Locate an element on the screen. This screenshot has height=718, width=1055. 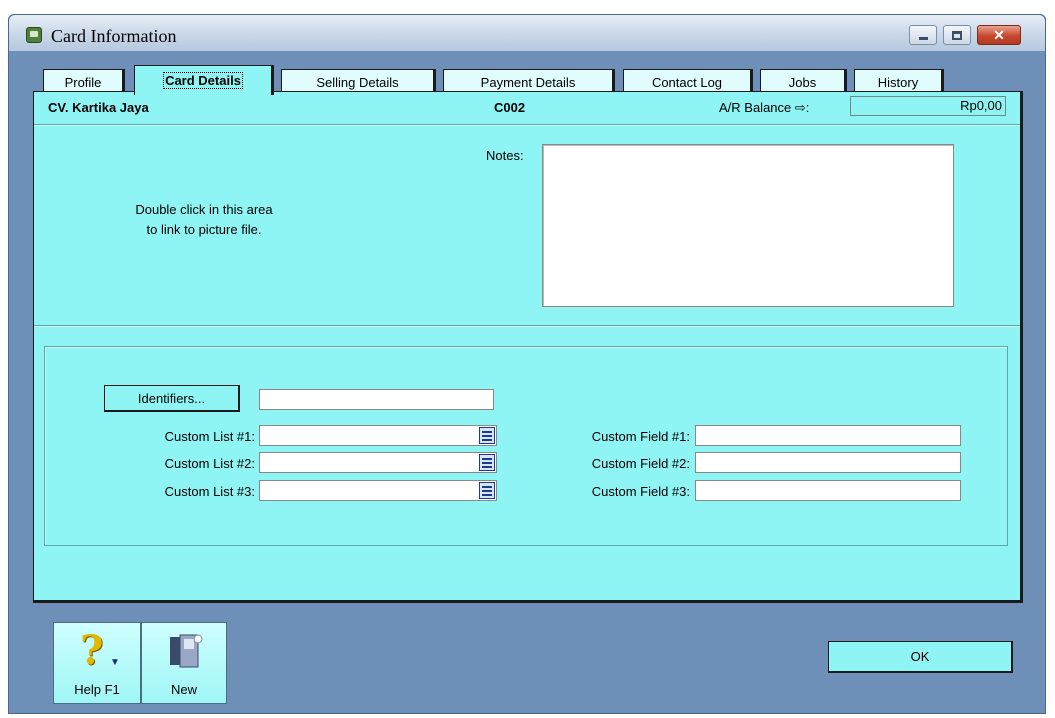
dropdown-caret-icon: ▼ is located at coordinates (115, 662).